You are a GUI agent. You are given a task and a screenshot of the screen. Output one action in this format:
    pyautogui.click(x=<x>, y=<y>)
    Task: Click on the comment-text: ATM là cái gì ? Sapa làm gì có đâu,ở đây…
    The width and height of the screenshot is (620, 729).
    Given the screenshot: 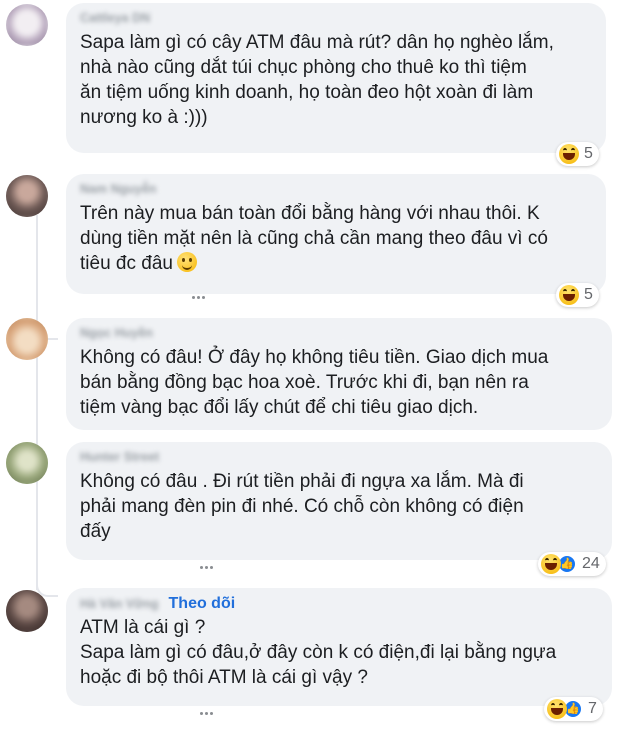 What is the action you would take?
    pyautogui.click(x=318, y=652)
    